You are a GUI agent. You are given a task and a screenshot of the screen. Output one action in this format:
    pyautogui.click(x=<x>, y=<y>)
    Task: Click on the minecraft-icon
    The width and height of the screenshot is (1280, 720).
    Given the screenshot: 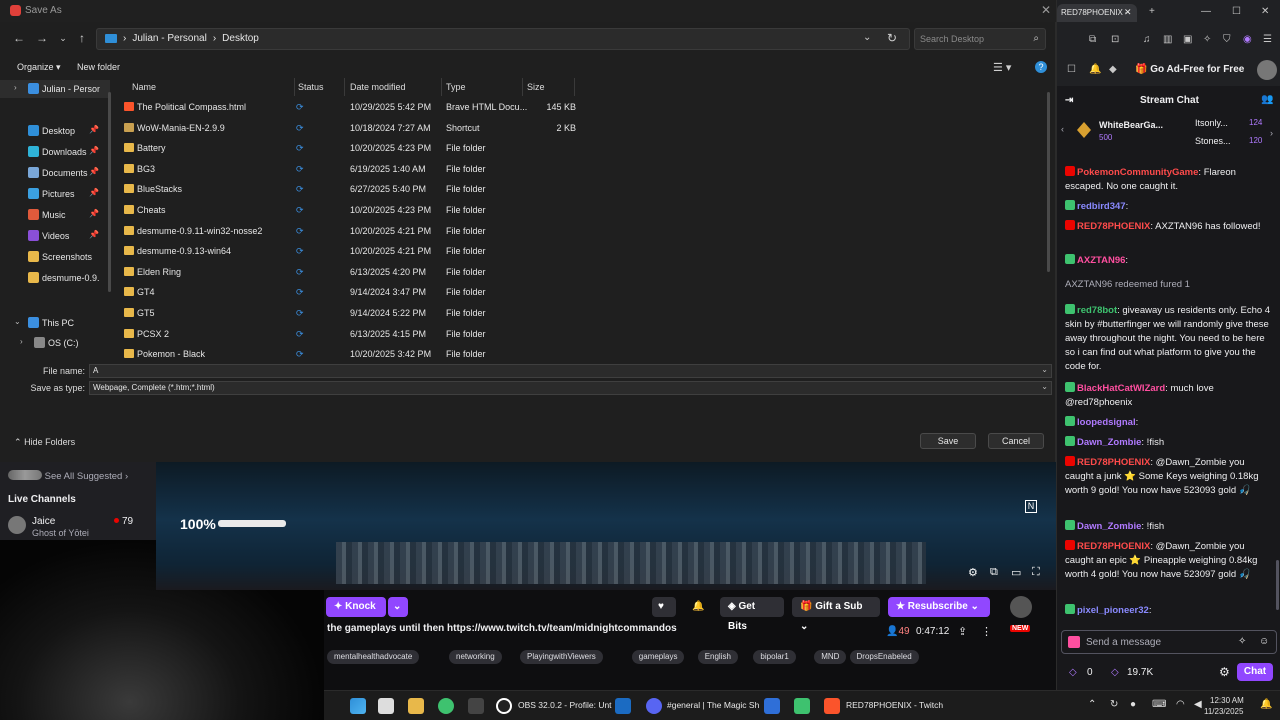 What is the action you would take?
    pyautogui.click(x=802, y=706)
    